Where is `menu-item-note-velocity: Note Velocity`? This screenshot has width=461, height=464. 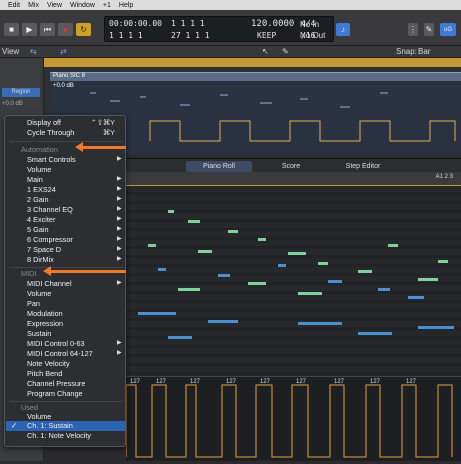
menu-item-note-velocity: Note Velocity is located at coordinates (48, 364).